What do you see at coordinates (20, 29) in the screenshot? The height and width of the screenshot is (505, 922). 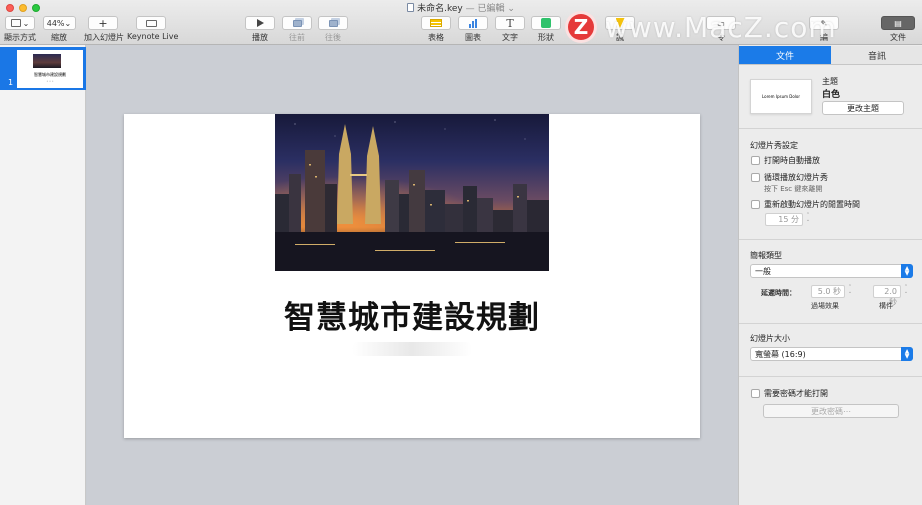 I see `view-menu: ⌄ 顯示方式` at bounding box center [20, 29].